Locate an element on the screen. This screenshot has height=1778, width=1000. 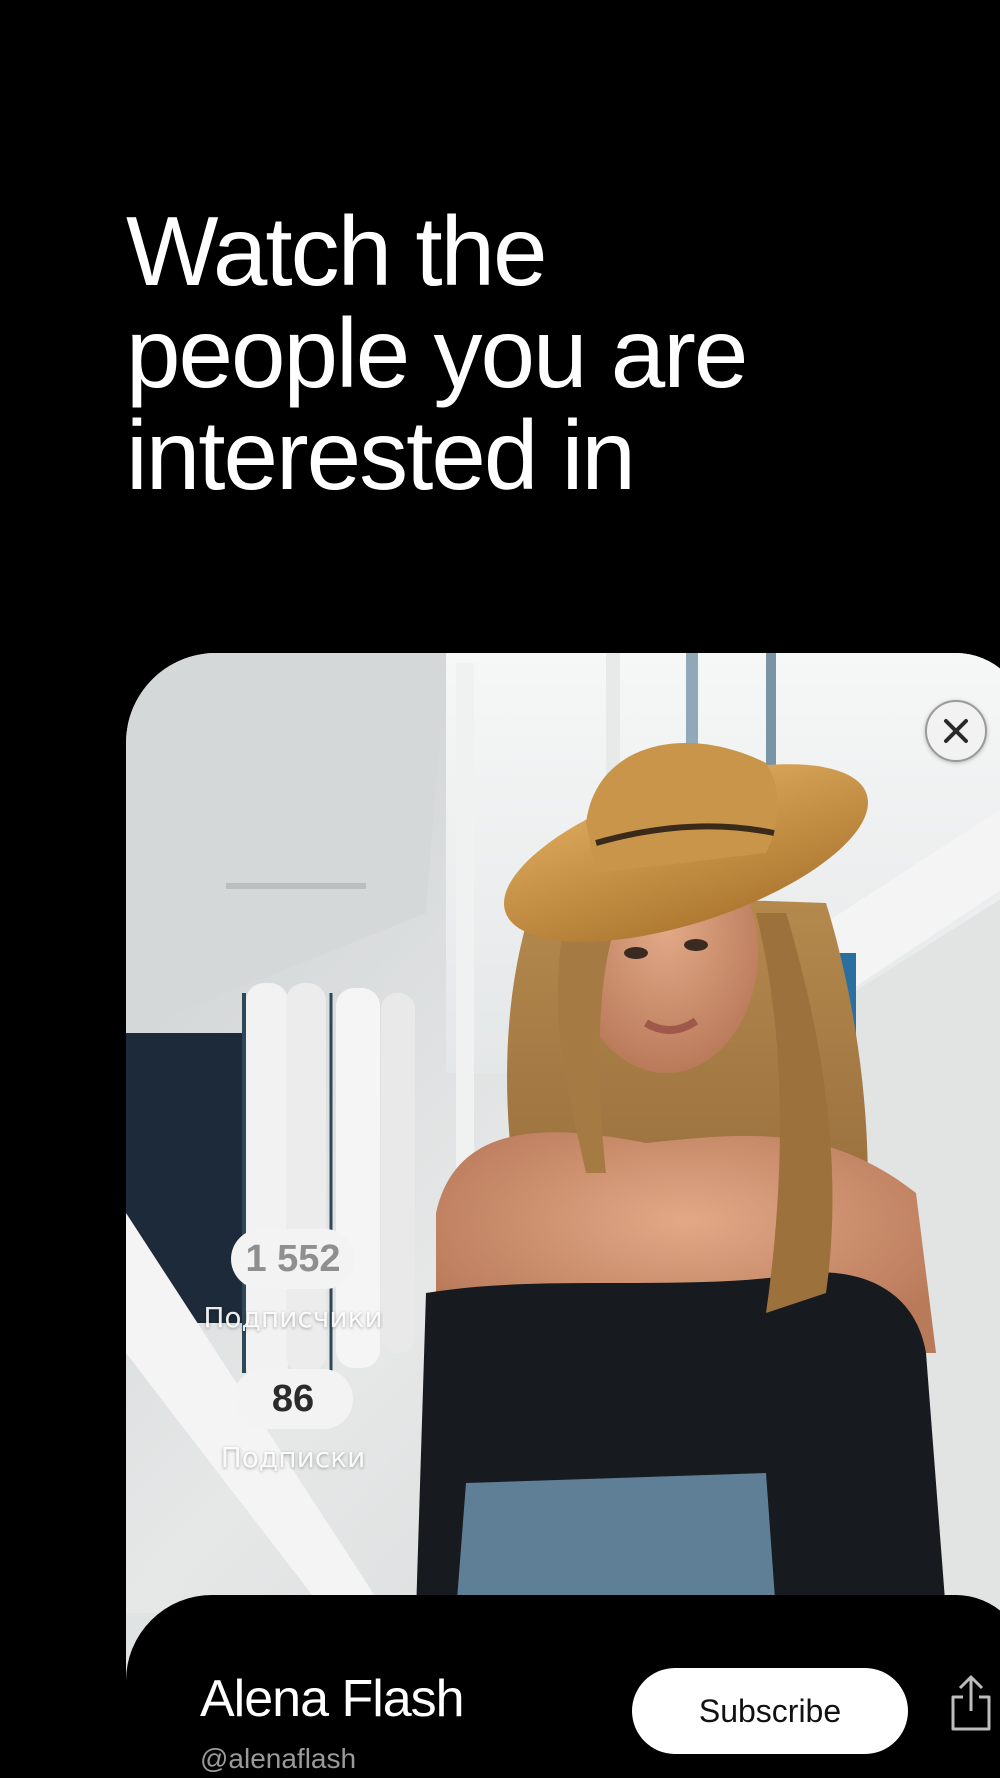
subscribe-button: Subscribe is located at coordinates (770, 1711).